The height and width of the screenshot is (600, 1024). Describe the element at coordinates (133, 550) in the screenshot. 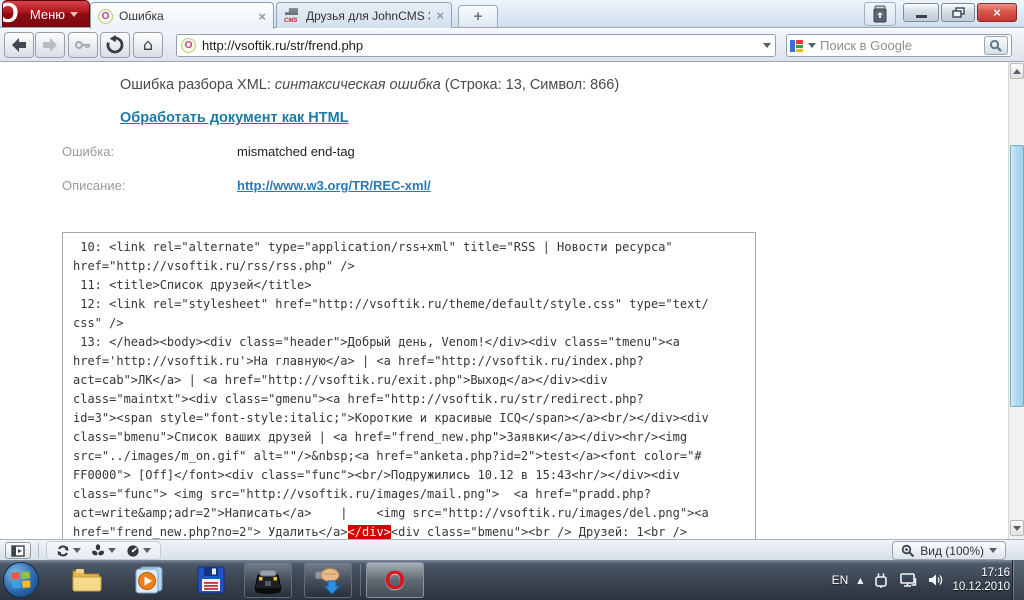

I see `turbo-gauge-icon` at that location.